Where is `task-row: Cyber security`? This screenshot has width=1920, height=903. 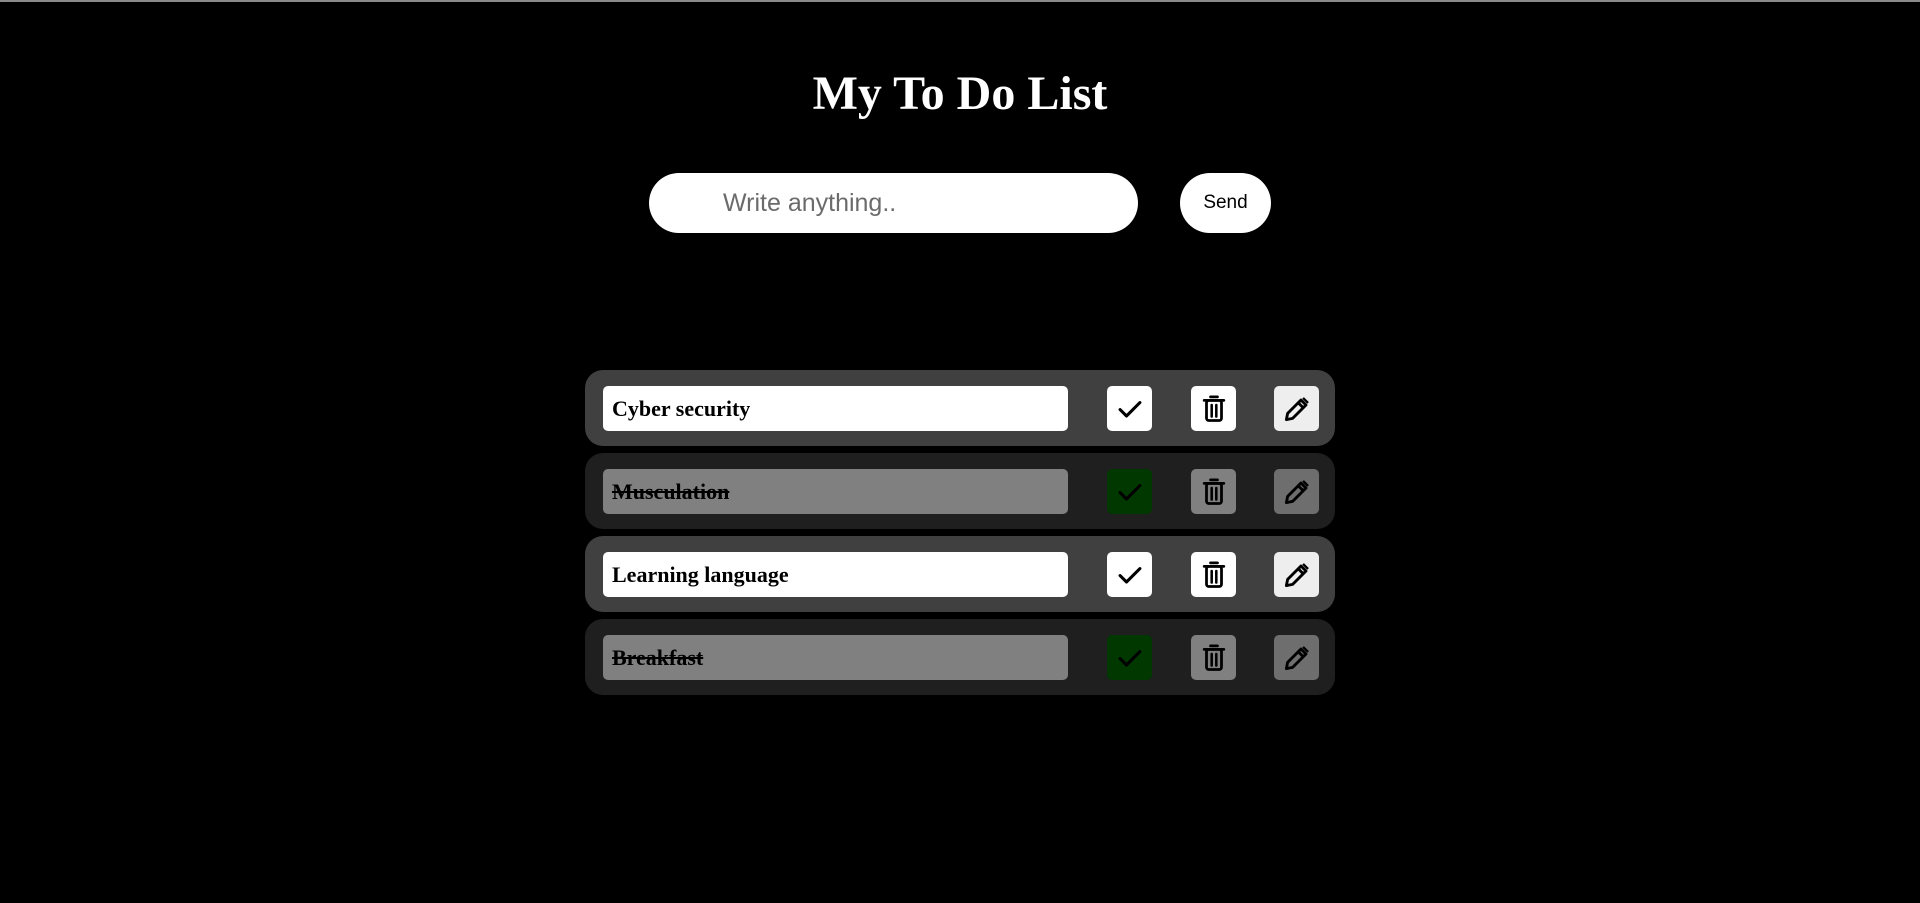
task-row: Cyber security is located at coordinates (960, 408).